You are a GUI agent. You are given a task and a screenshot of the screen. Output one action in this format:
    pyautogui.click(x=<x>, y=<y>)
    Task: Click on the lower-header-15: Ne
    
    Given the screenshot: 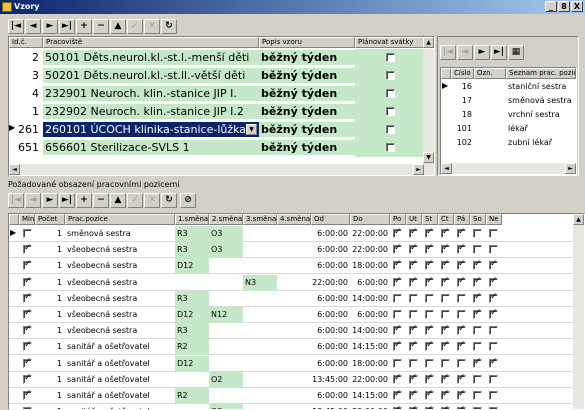 What is the action you would take?
    pyautogui.click(x=494, y=219)
    